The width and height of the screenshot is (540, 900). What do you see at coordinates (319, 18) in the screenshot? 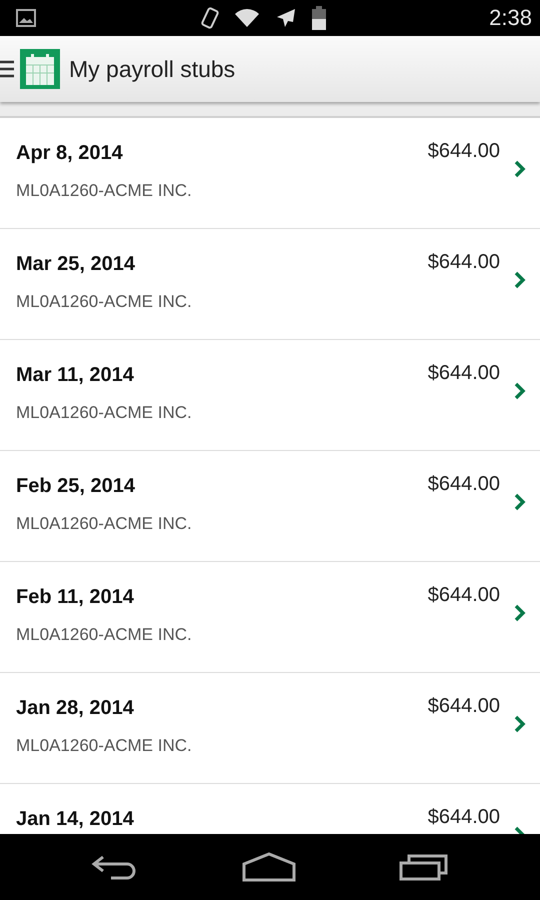
I see `battery-icon` at bounding box center [319, 18].